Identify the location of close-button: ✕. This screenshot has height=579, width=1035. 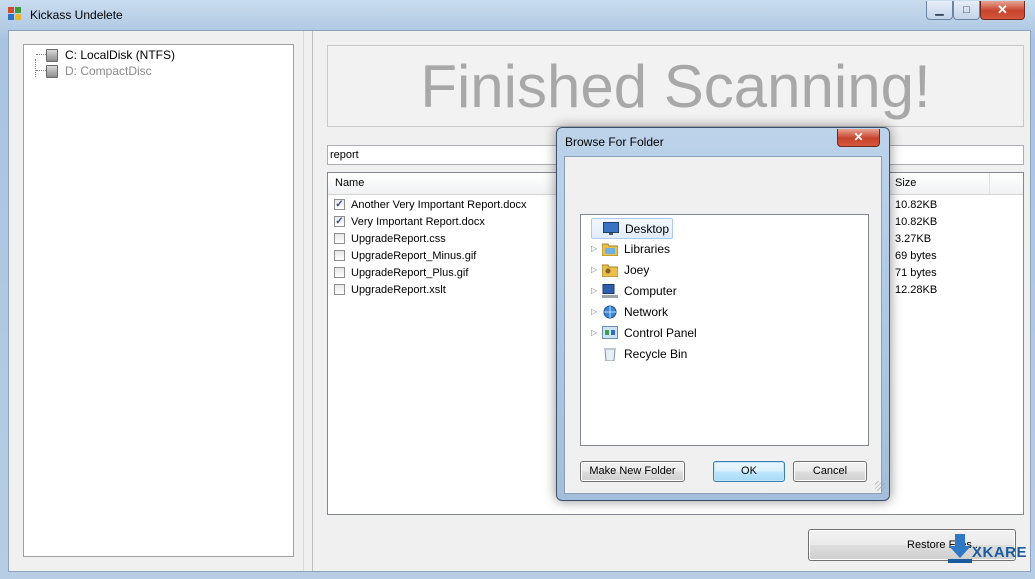
(1002, 10).